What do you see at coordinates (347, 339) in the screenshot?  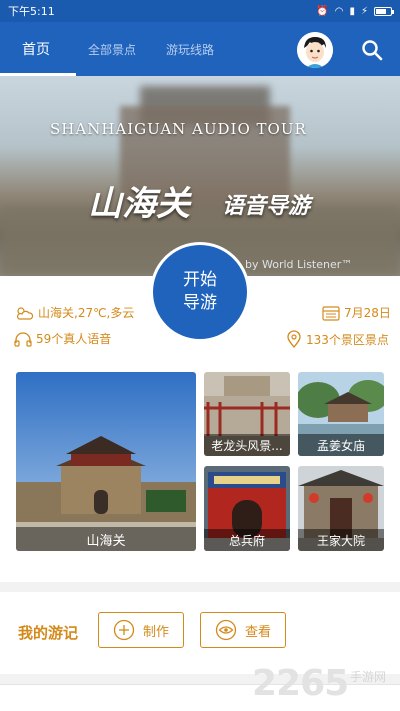 I see `spots-text: 133个景区景点` at bounding box center [347, 339].